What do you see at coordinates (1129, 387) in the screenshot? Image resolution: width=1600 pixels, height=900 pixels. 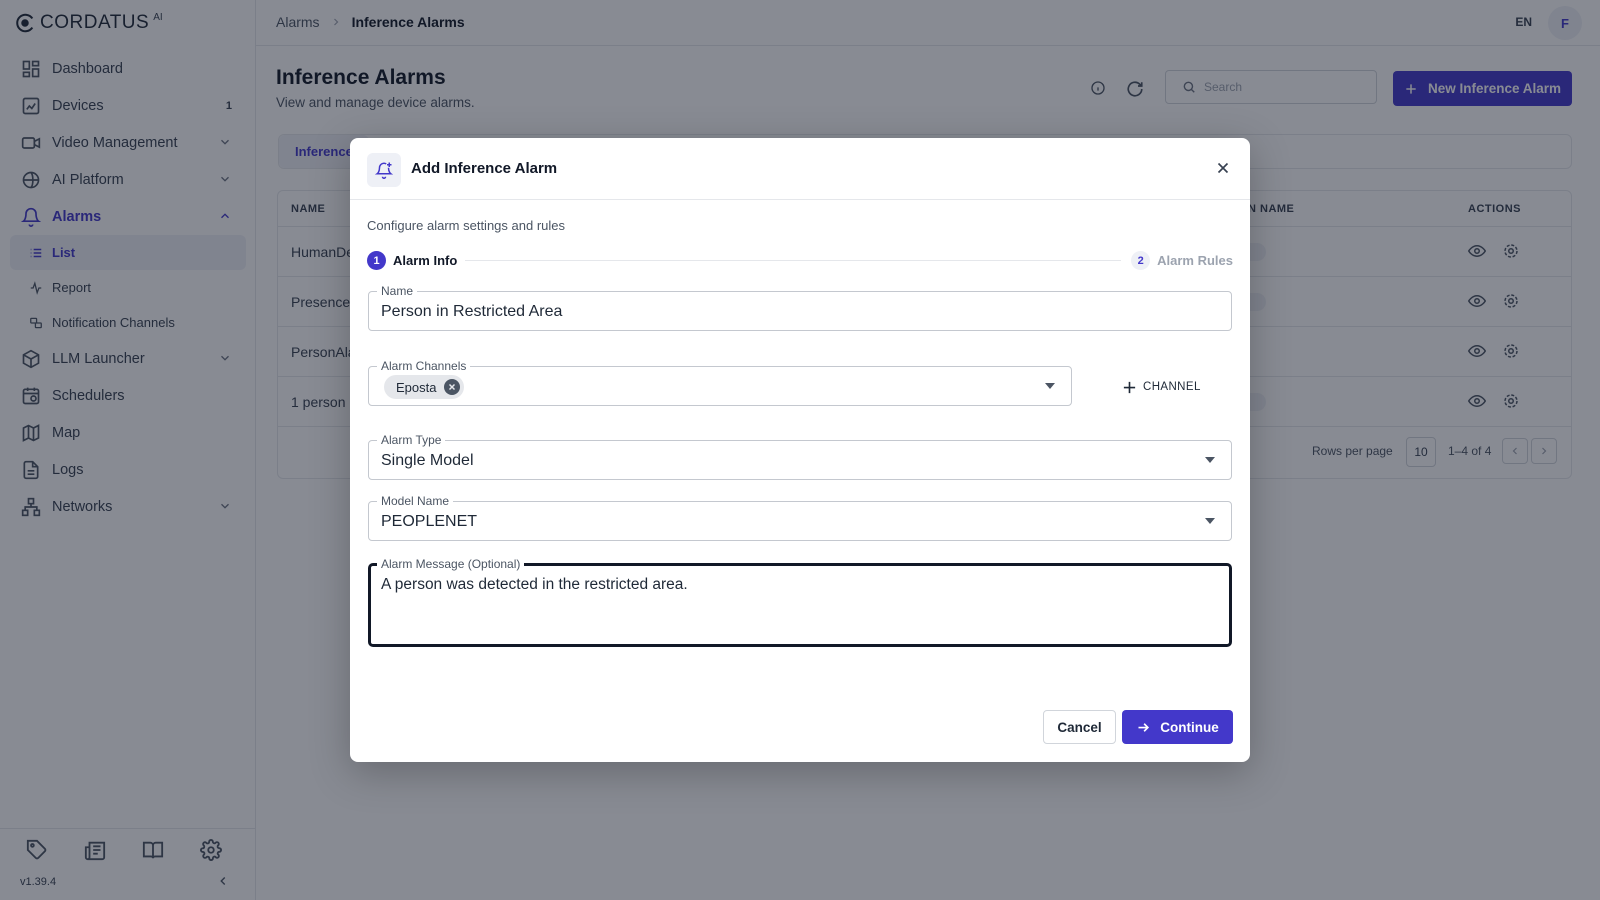 I see `plus-icon` at bounding box center [1129, 387].